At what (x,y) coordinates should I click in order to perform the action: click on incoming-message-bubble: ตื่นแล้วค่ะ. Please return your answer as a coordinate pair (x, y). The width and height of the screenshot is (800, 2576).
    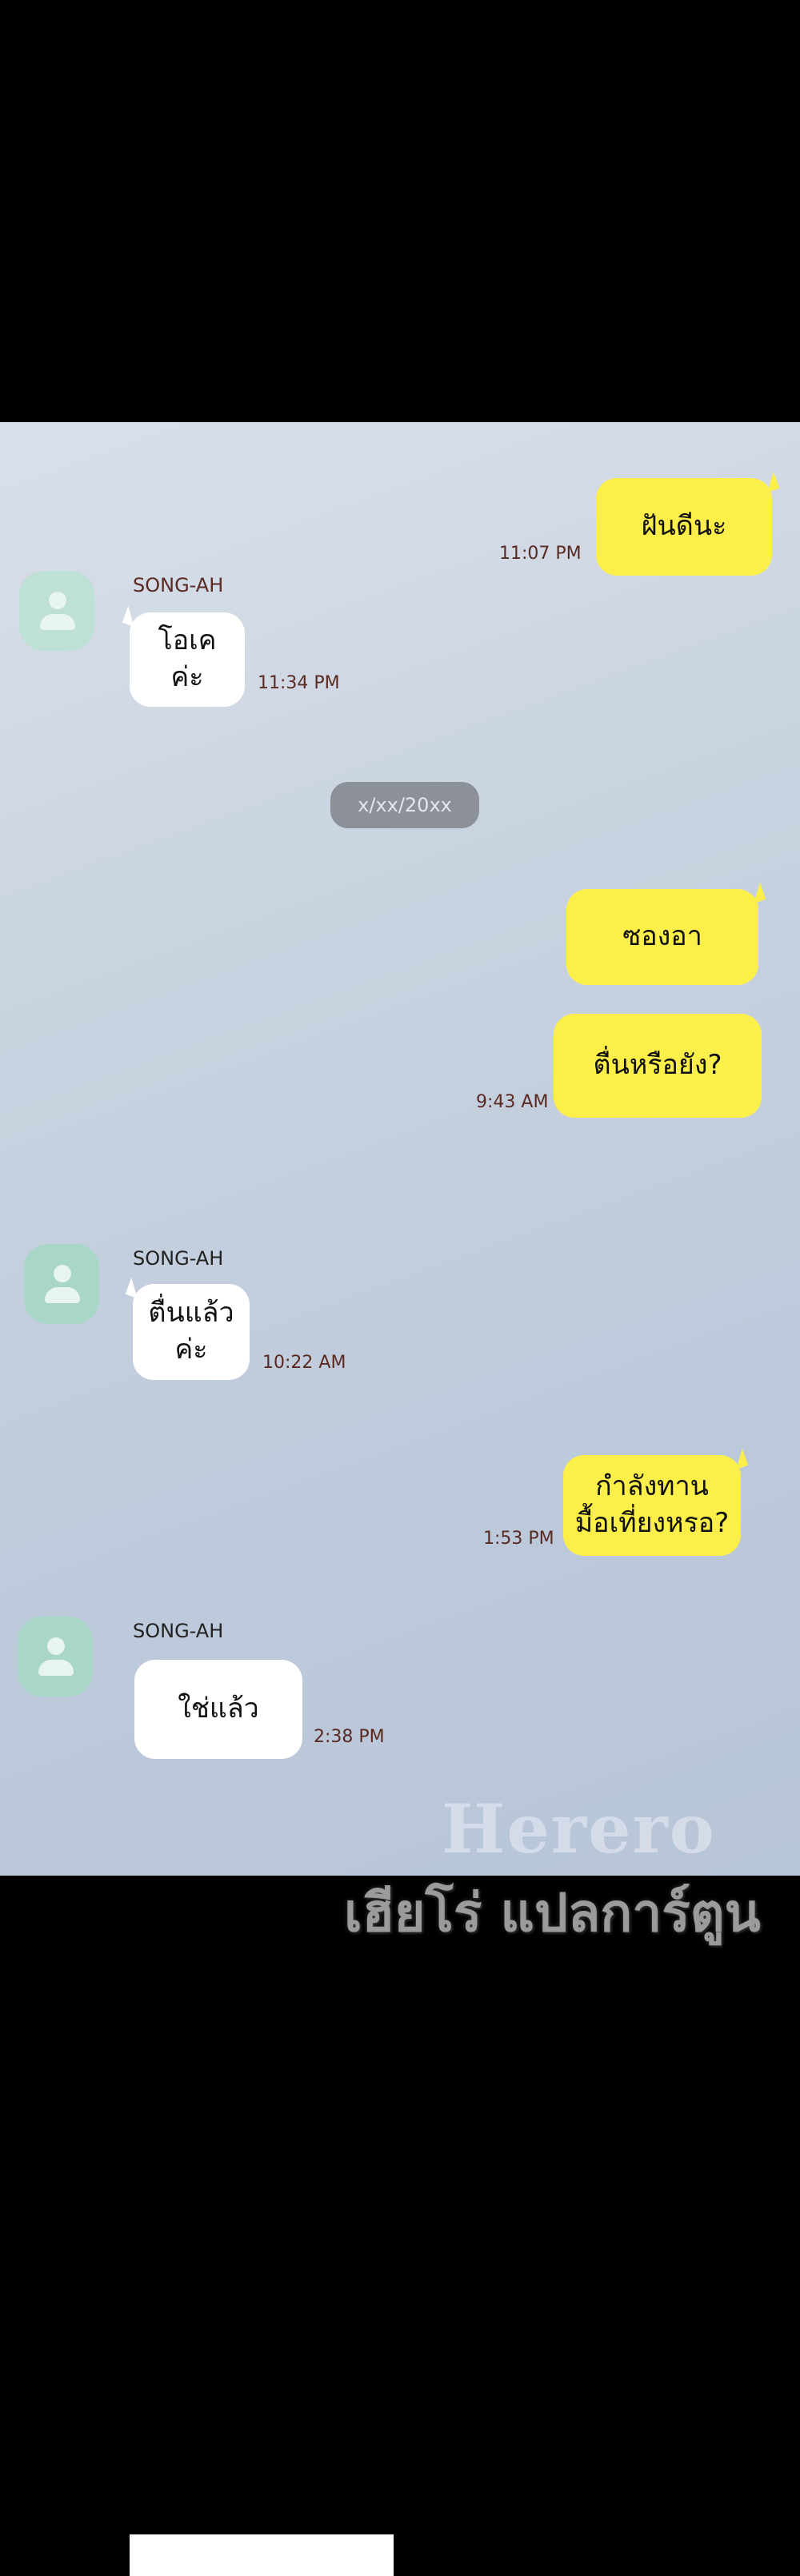
    Looking at the image, I should click on (191, 1332).